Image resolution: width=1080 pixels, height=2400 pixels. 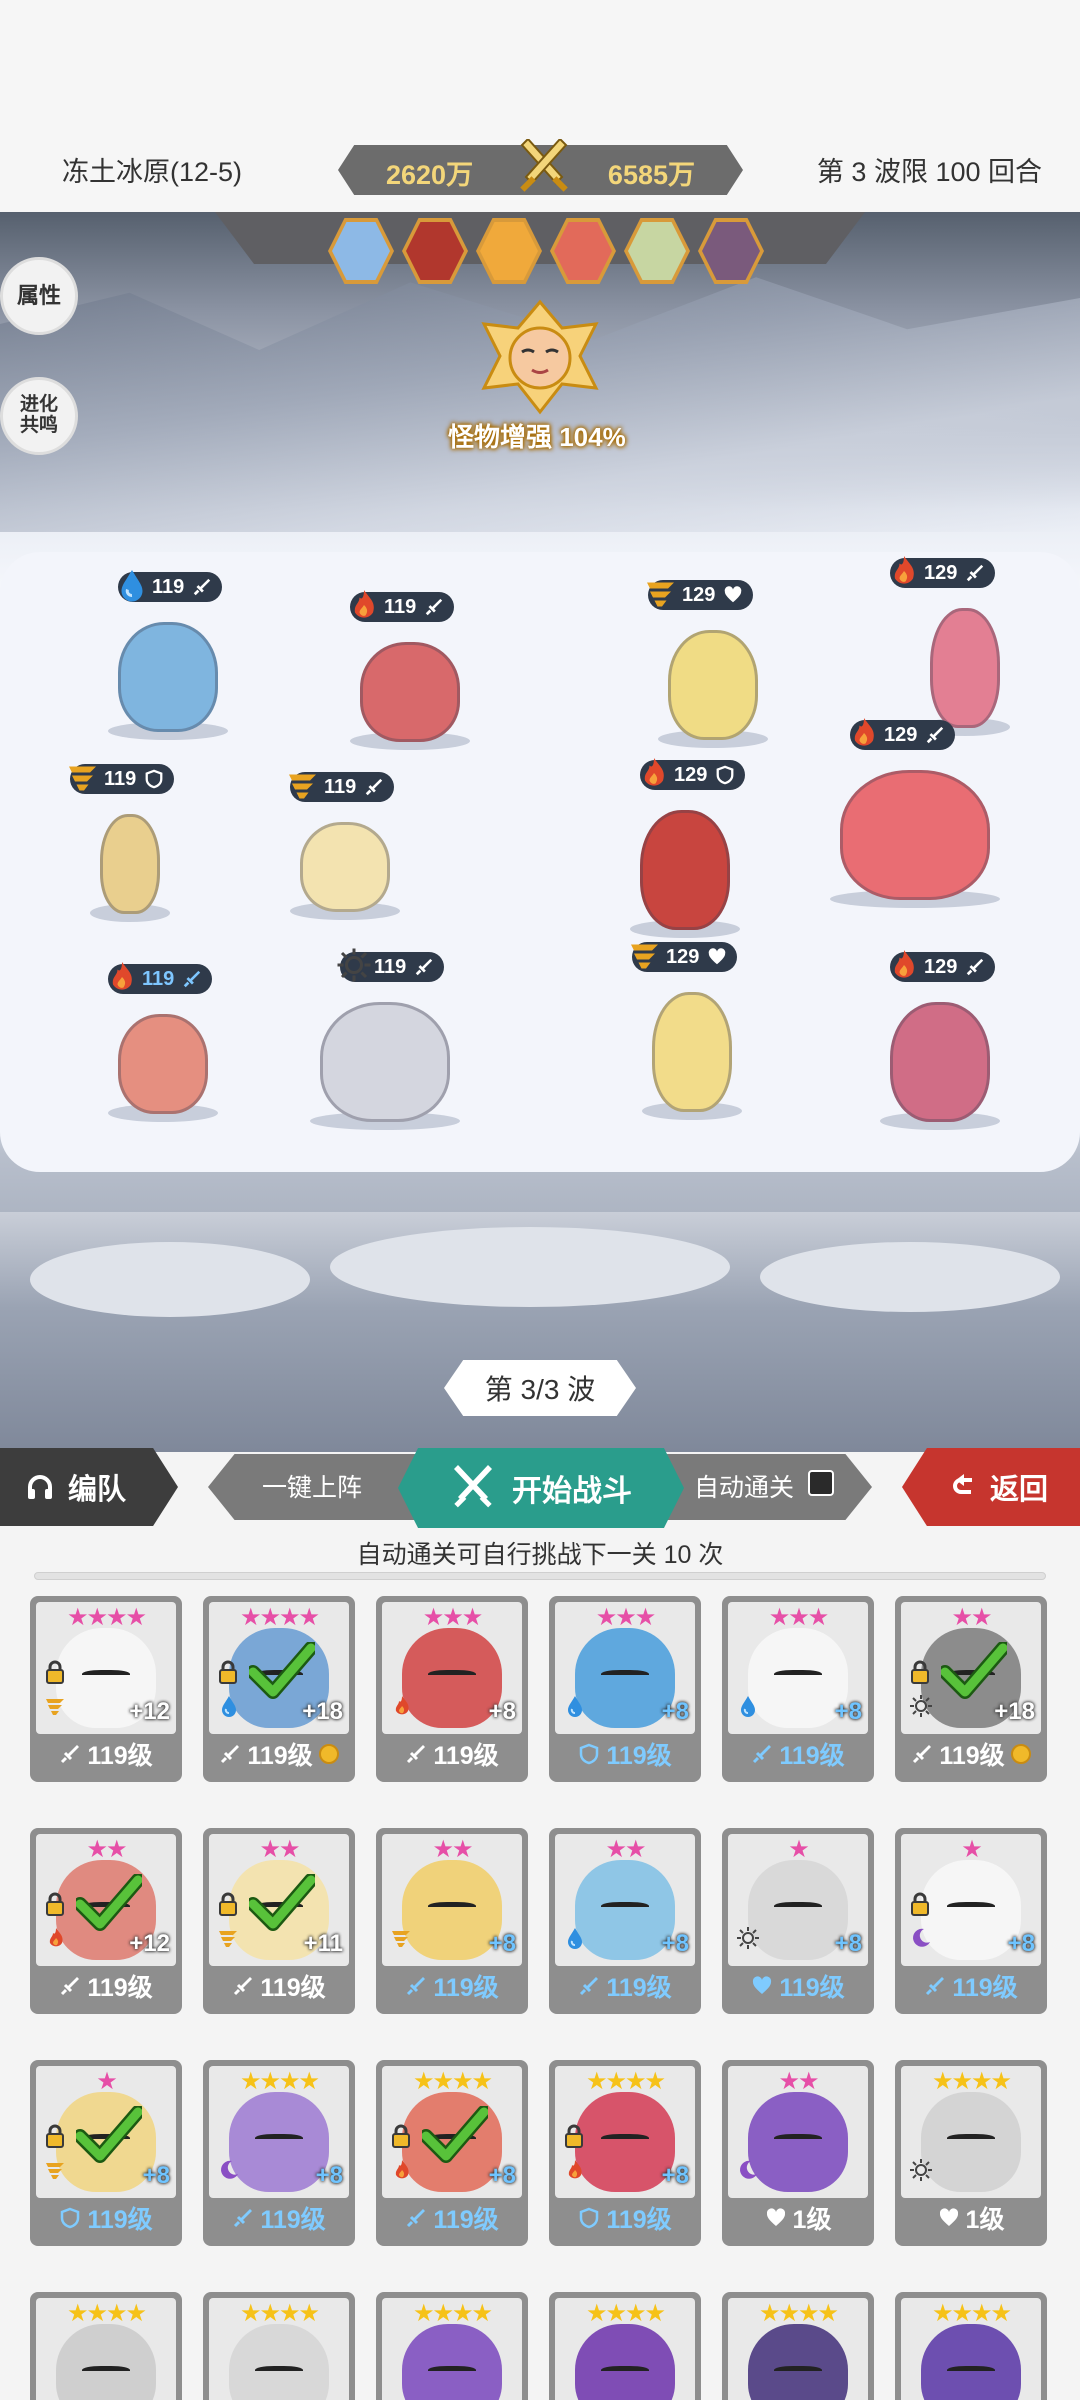 What do you see at coordinates (106, 1689) in the screenshot?
I see `hero-card: ★★★★ +12 119级` at bounding box center [106, 1689].